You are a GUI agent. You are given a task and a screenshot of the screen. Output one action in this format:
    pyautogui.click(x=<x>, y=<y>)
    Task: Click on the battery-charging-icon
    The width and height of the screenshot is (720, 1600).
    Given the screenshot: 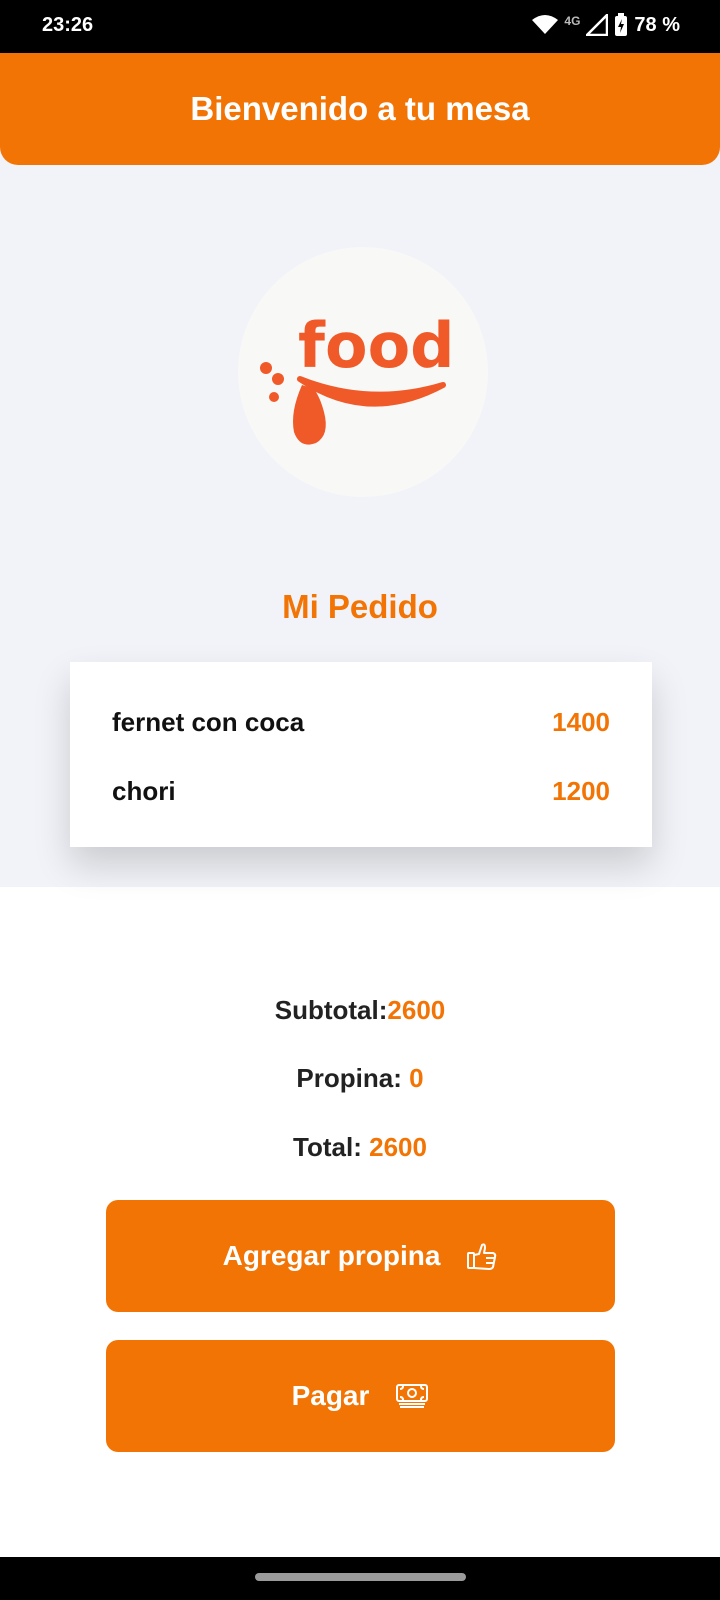 What is the action you would take?
    pyautogui.click(x=621, y=25)
    